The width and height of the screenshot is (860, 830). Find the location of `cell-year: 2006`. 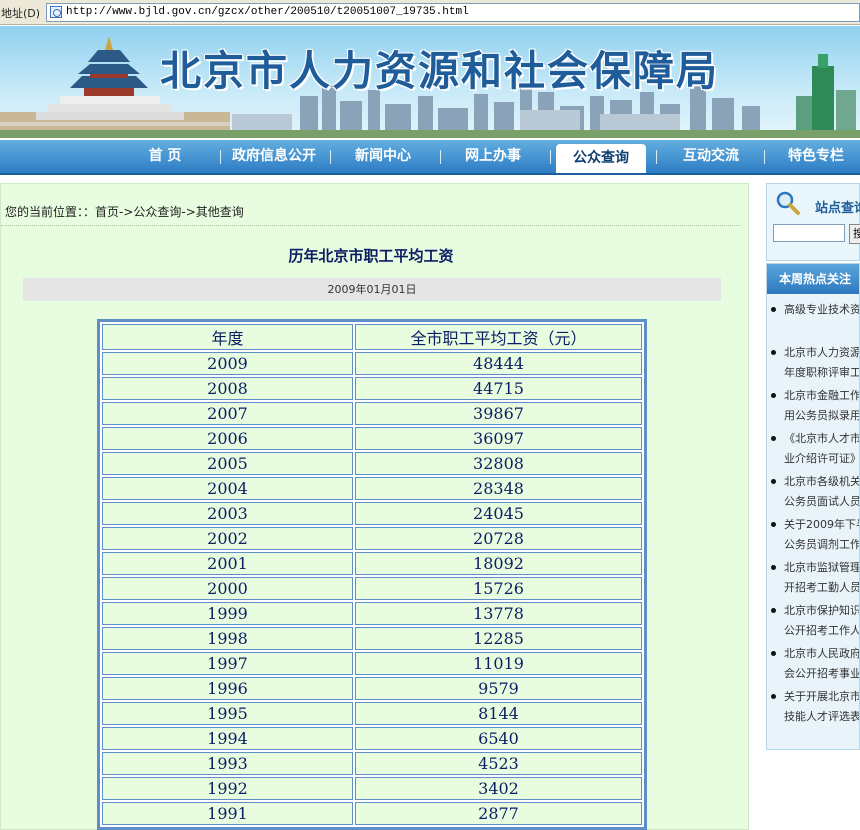

cell-year: 2006 is located at coordinates (227, 438).